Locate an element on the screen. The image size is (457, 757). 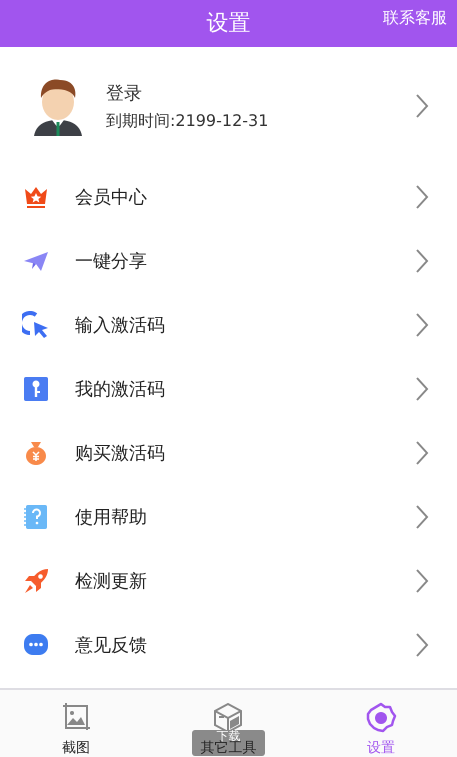
rocket-icon is located at coordinates (36, 581).